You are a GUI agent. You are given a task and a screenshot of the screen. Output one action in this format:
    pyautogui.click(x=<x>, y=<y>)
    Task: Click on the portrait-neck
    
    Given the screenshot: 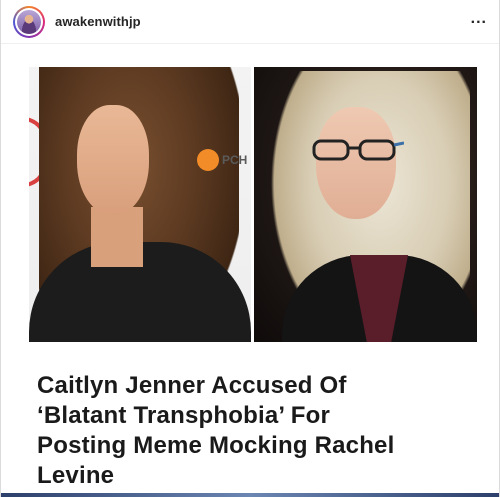 What is the action you would take?
    pyautogui.click(x=117, y=237)
    